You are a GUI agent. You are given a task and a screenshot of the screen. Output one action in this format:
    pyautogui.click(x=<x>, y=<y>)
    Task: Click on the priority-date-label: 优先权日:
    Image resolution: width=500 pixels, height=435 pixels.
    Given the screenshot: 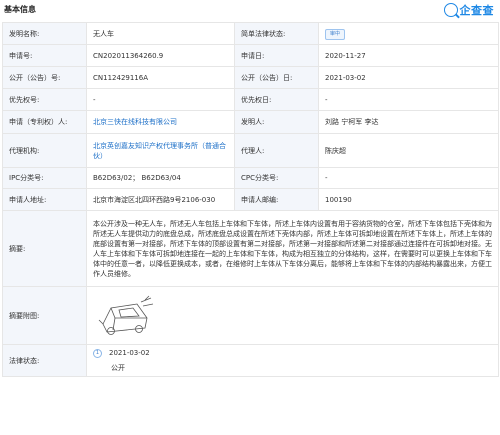 What is the action you would take?
    pyautogui.click(x=276, y=99)
    